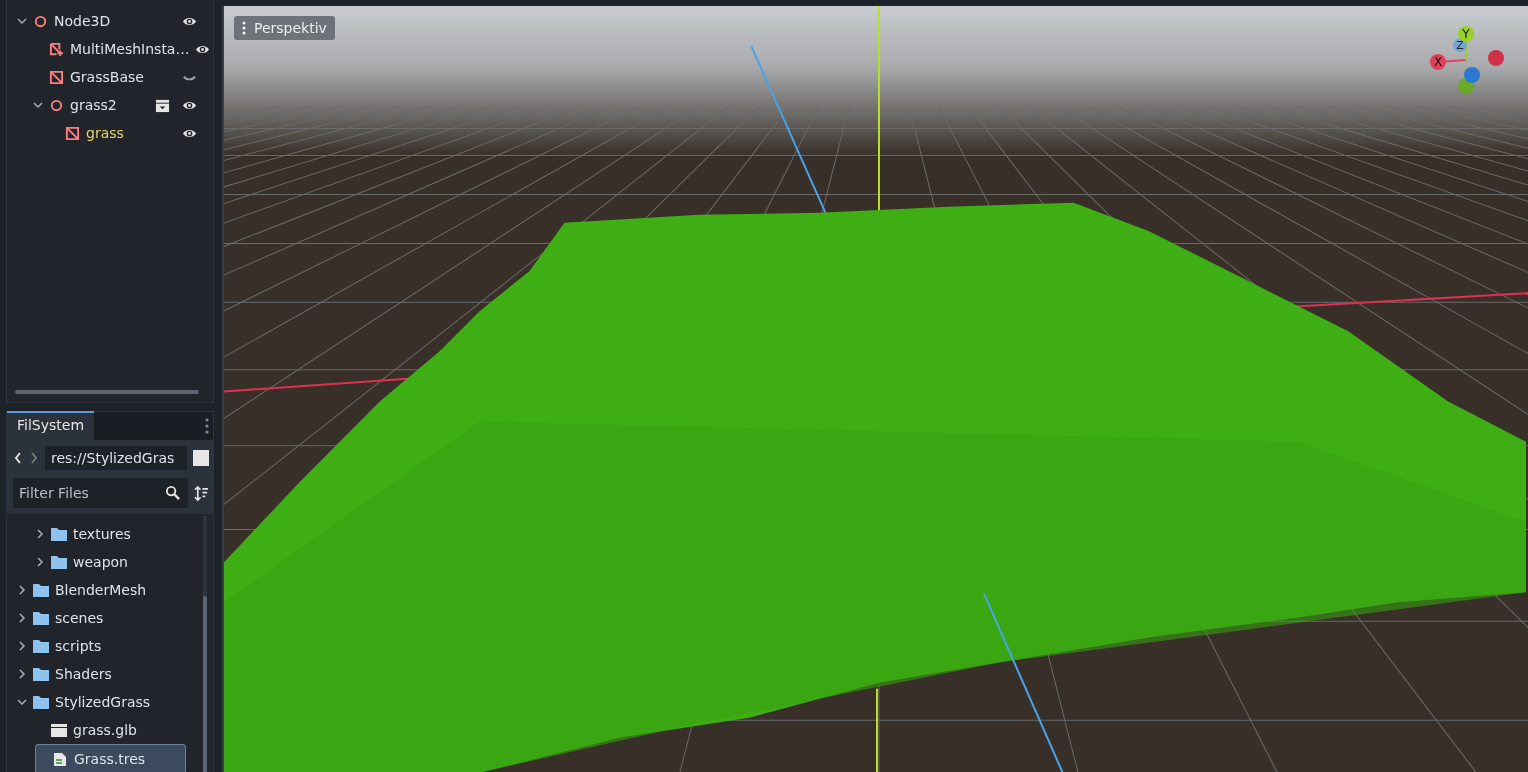  I want to click on axis-gizmo: Z Y X, so click(1468, 60).